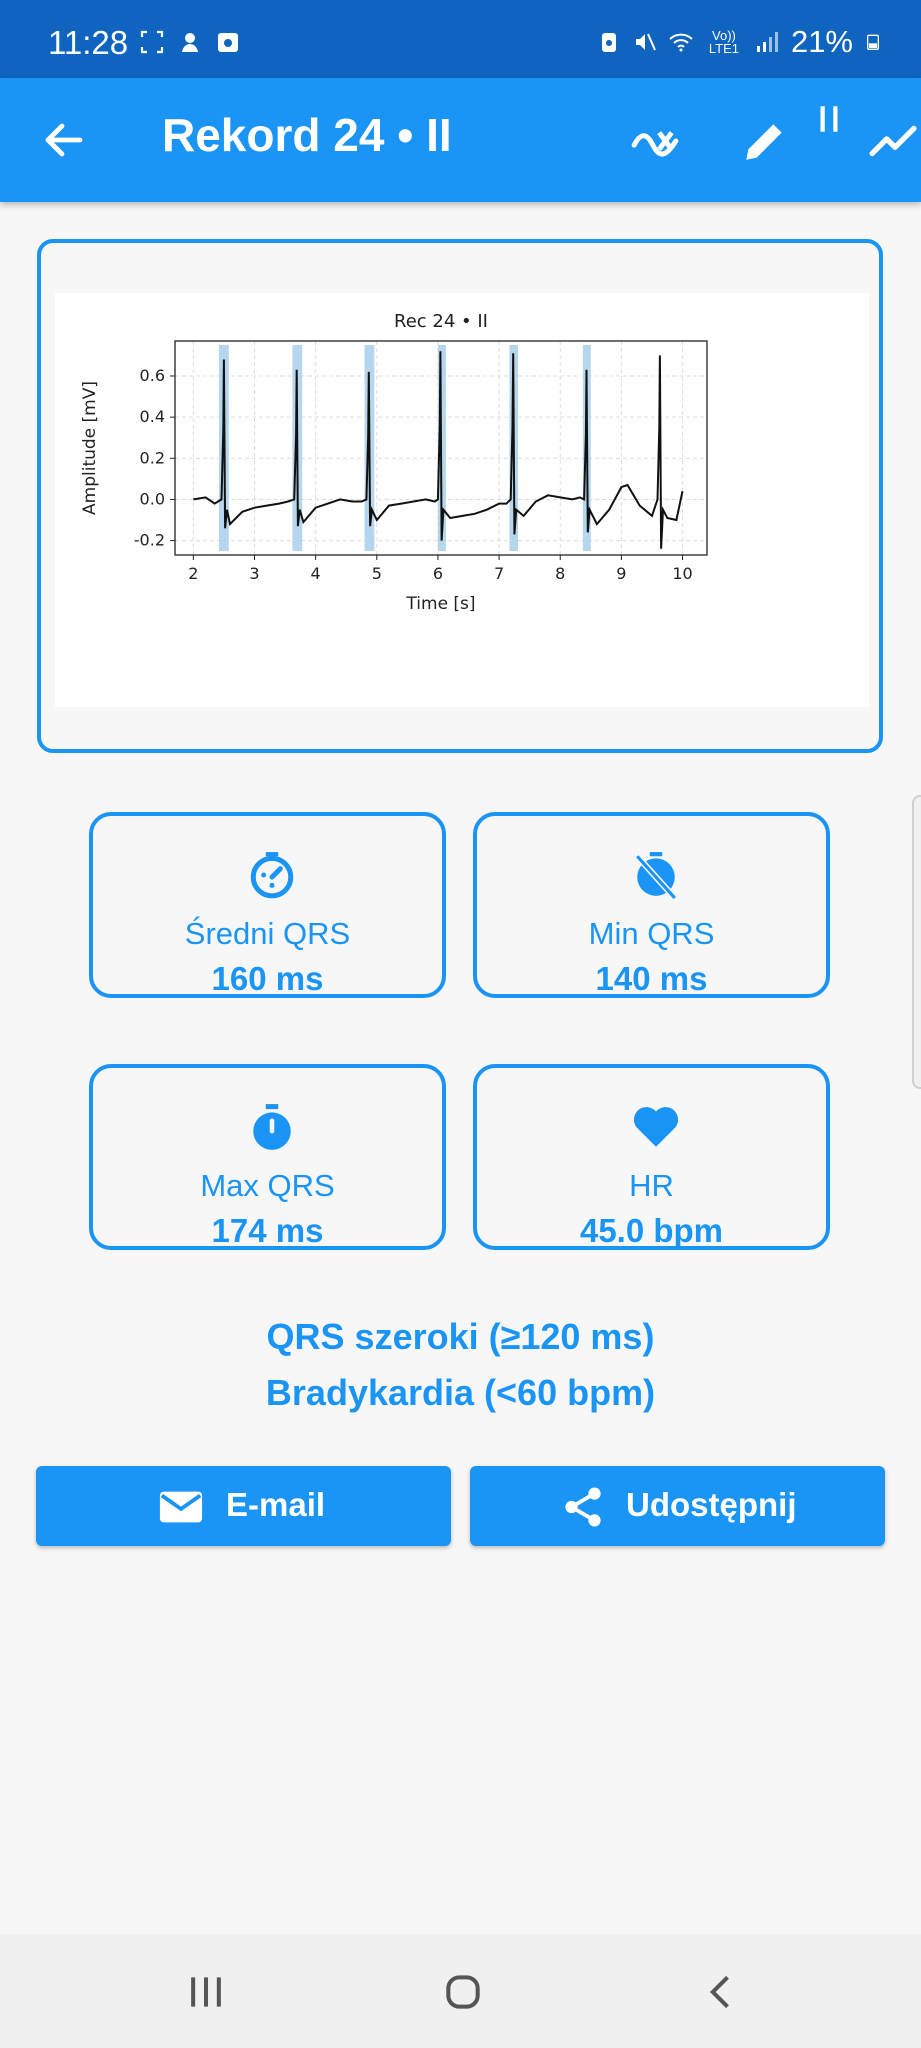 The height and width of the screenshot is (2048, 921). I want to click on camera-app-icon, so click(228, 42).